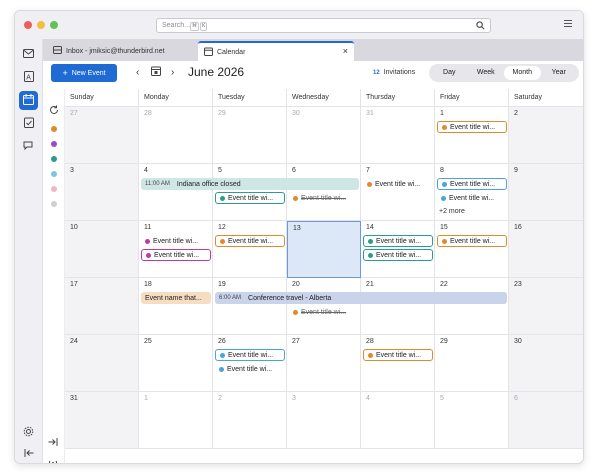  What do you see at coordinates (546, 306) in the screenshot?
I see `day-cell: 23` at bounding box center [546, 306].